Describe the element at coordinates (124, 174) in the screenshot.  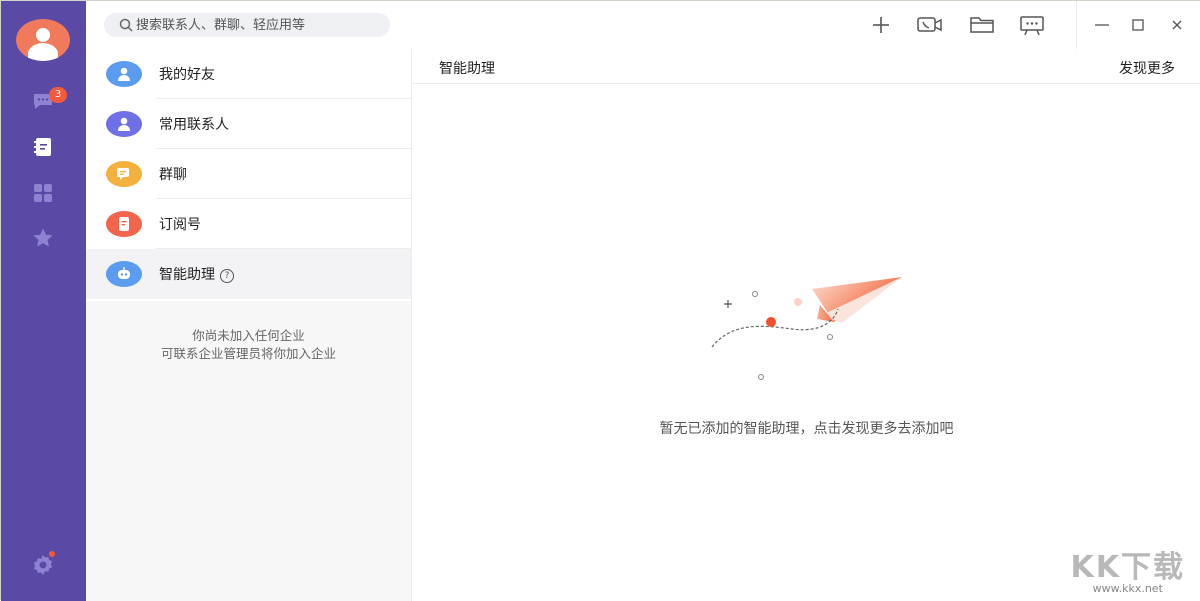
I see `group-chat-icon` at that location.